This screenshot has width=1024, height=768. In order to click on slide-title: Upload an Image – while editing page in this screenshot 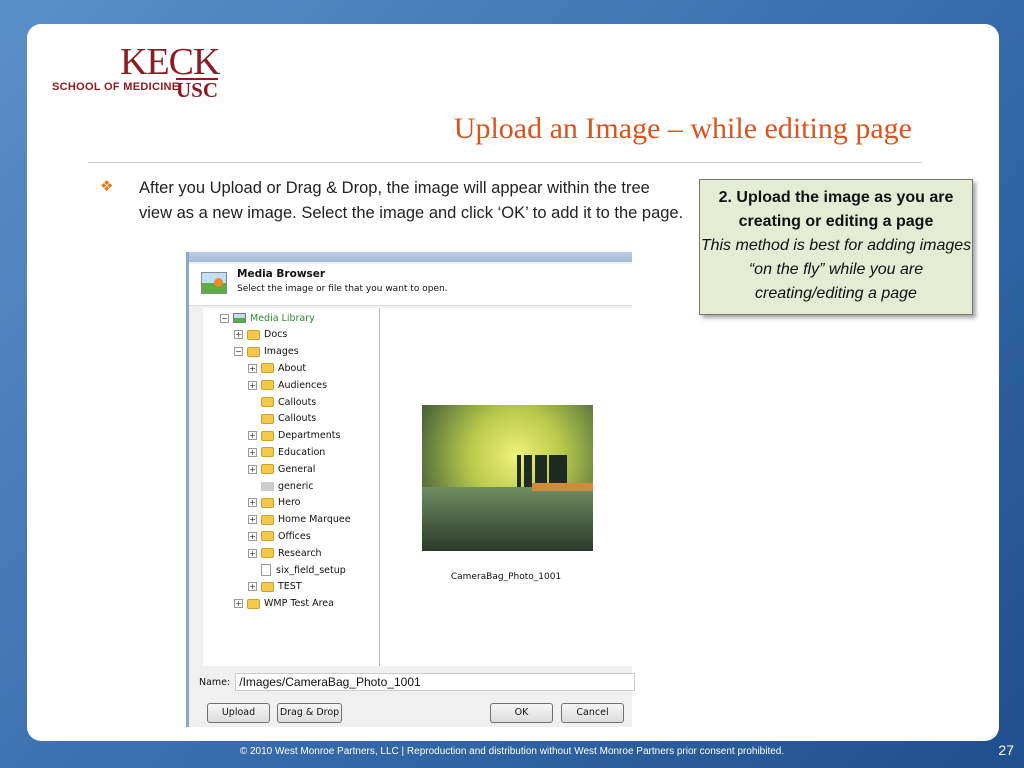, I will do `click(682, 128)`.